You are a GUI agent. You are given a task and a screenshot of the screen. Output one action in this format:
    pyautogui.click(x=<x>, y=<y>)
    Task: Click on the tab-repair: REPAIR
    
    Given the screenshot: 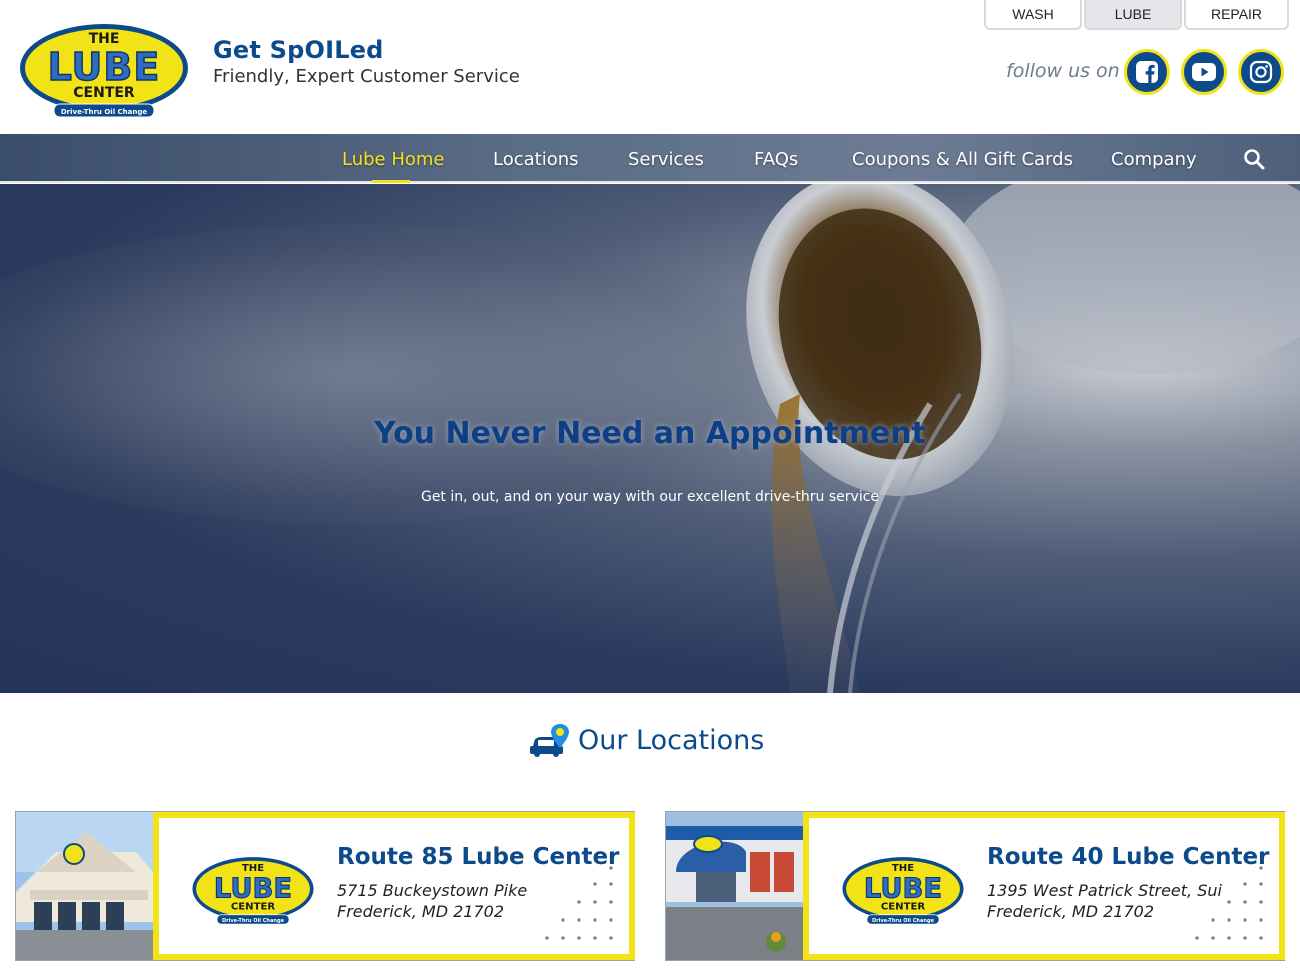 What is the action you would take?
    pyautogui.click(x=1236, y=15)
    